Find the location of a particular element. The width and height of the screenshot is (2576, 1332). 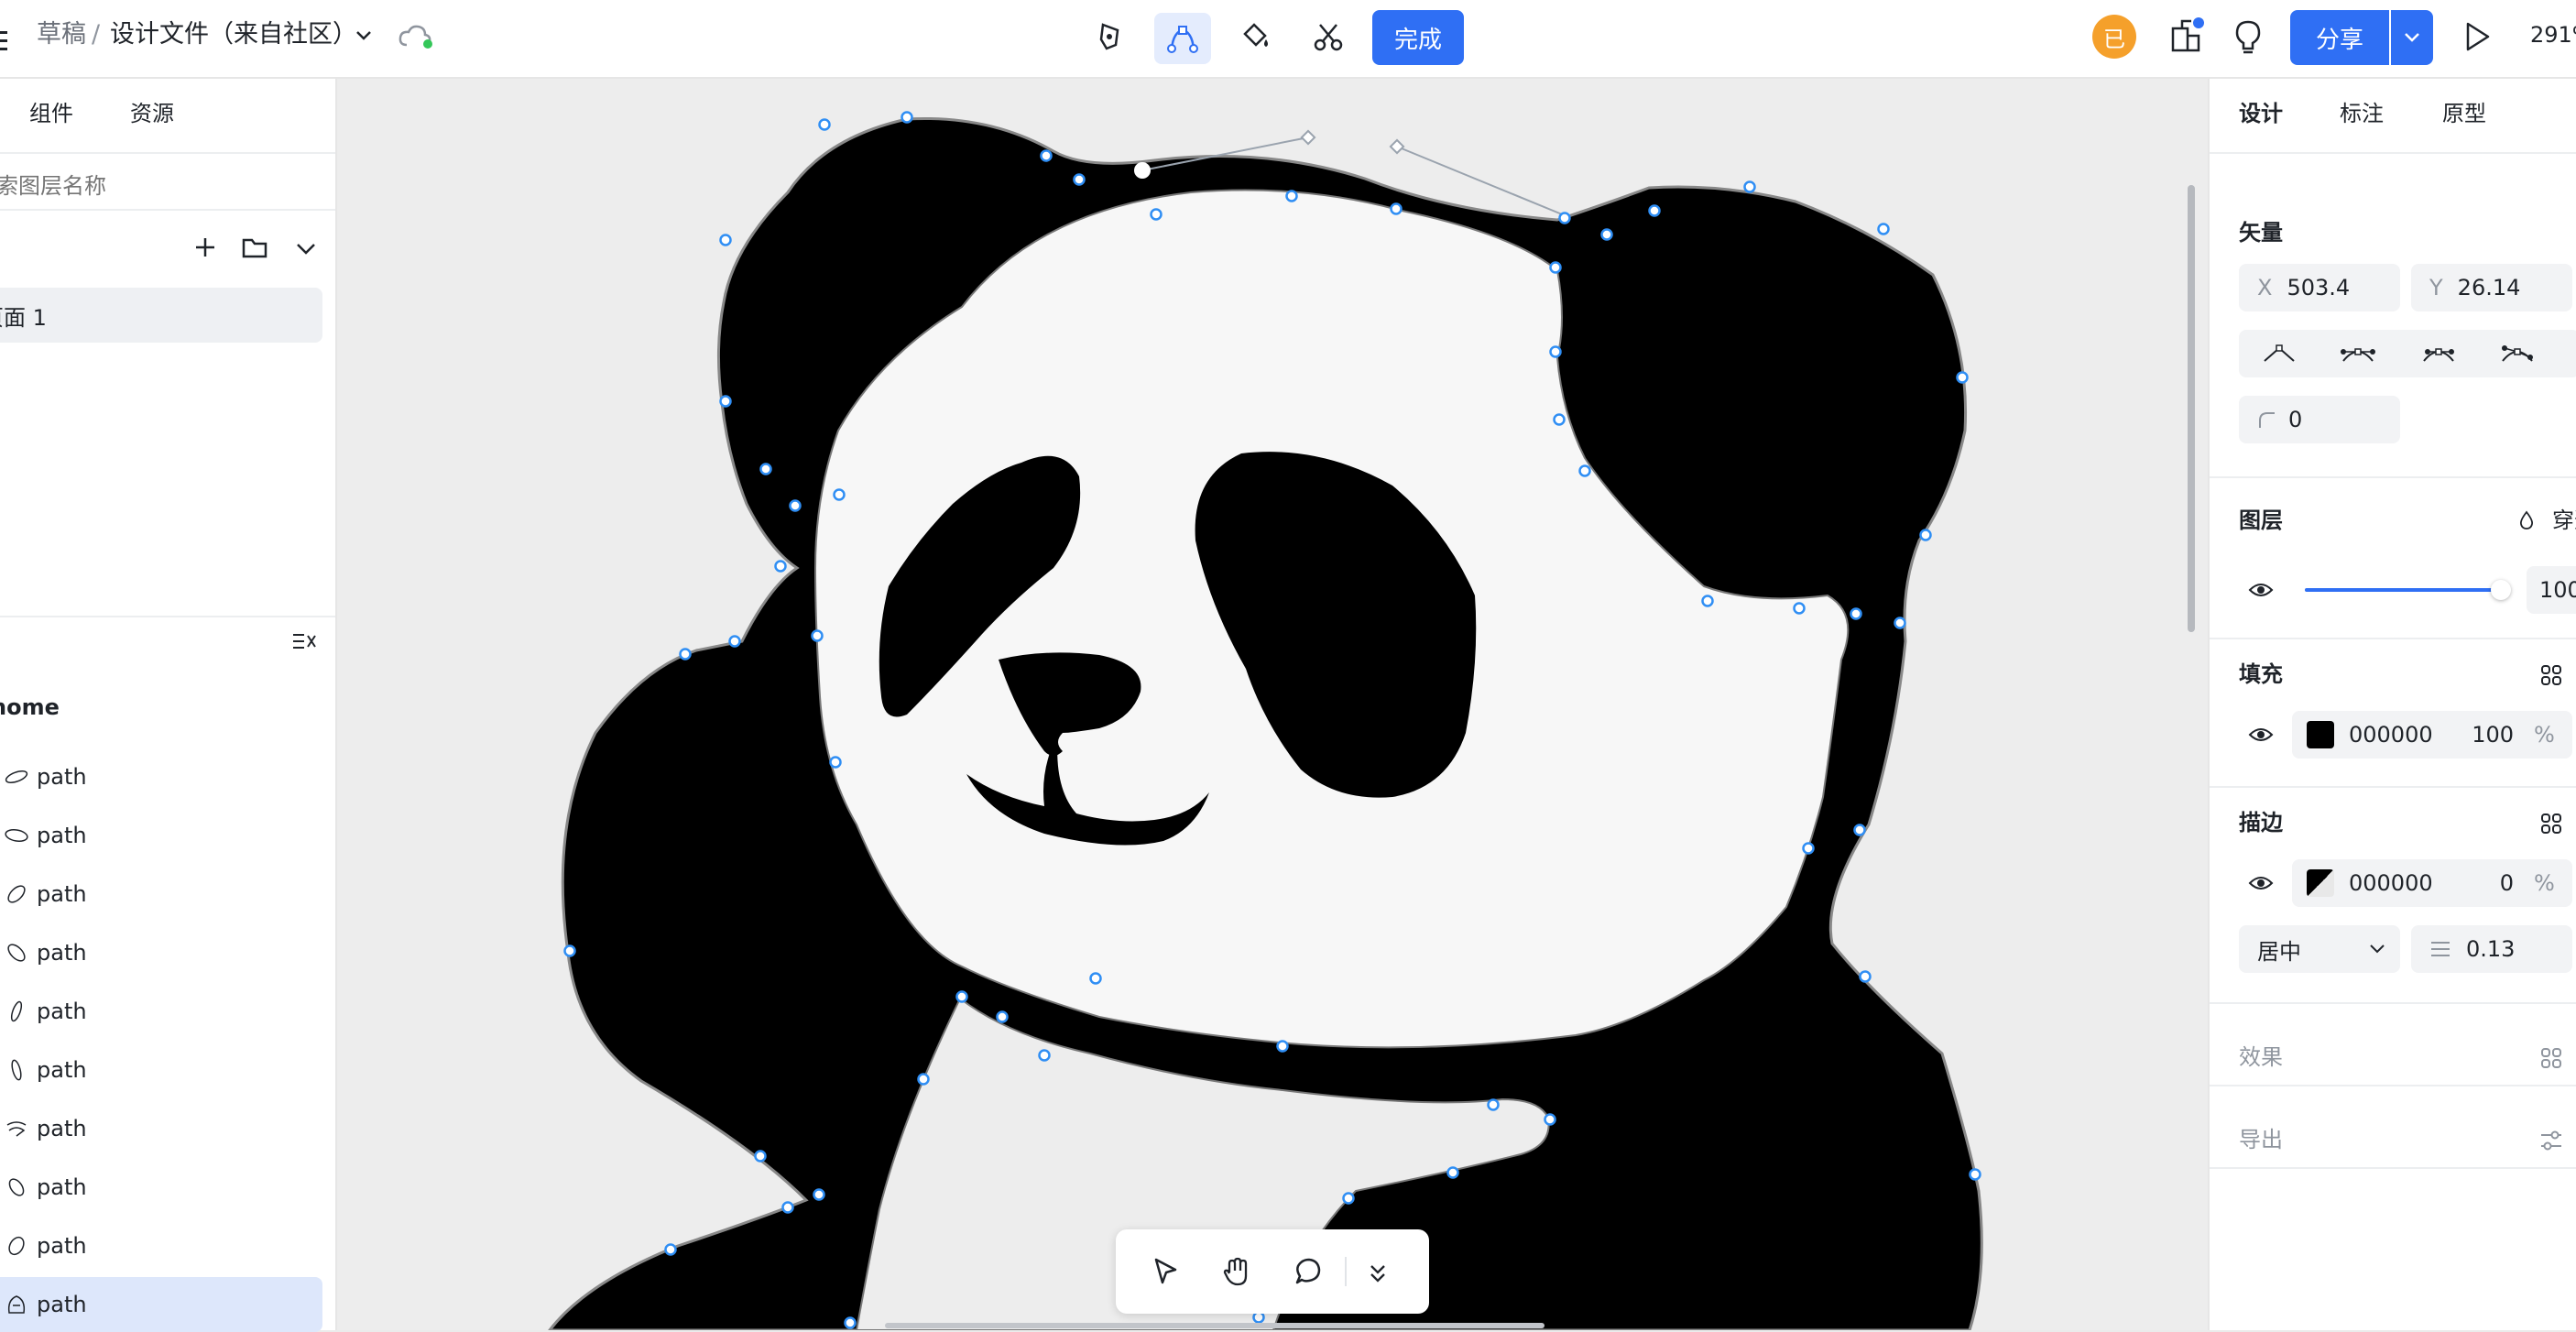

stroke-width-field: 0.13 is located at coordinates (2492, 949).